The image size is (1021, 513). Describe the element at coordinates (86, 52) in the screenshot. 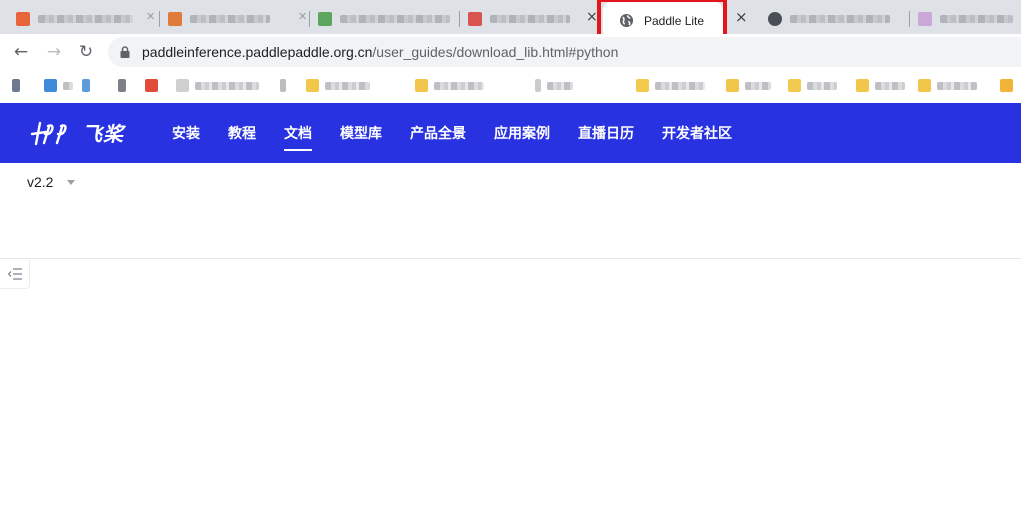

I see `reload-icon: ↻` at that location.